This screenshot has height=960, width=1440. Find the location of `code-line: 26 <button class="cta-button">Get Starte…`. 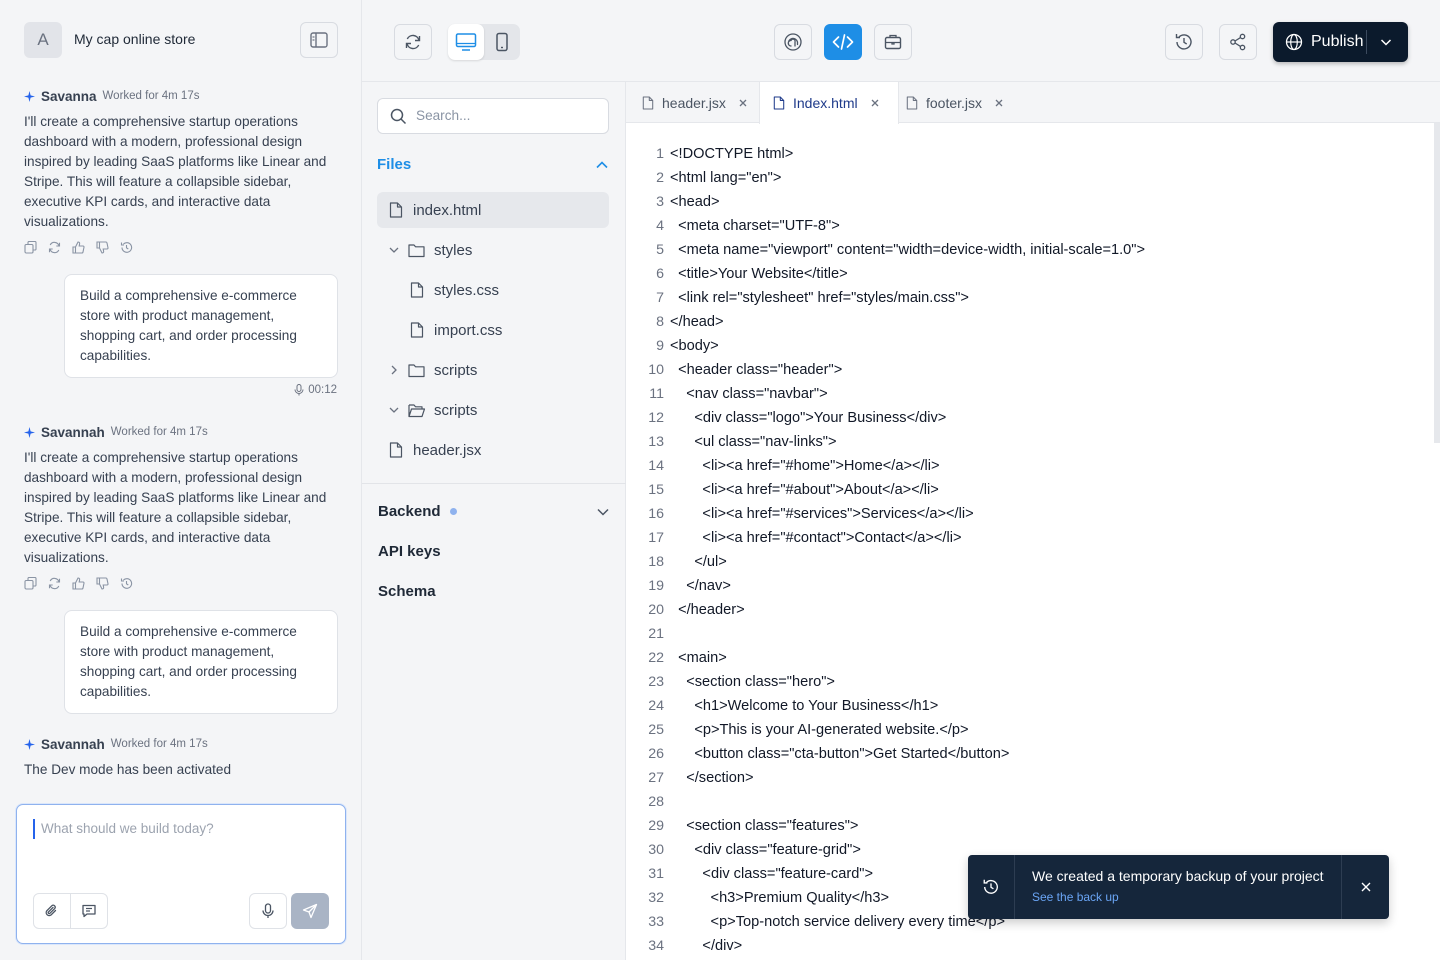

code-line: 26 <button class="cta-button">Get Starte… is located at coordinates (1026, 754).